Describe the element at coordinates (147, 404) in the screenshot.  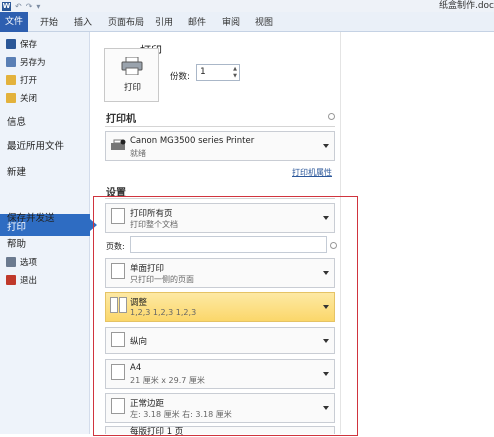
I see `margins-main: 正常边距` at that location.